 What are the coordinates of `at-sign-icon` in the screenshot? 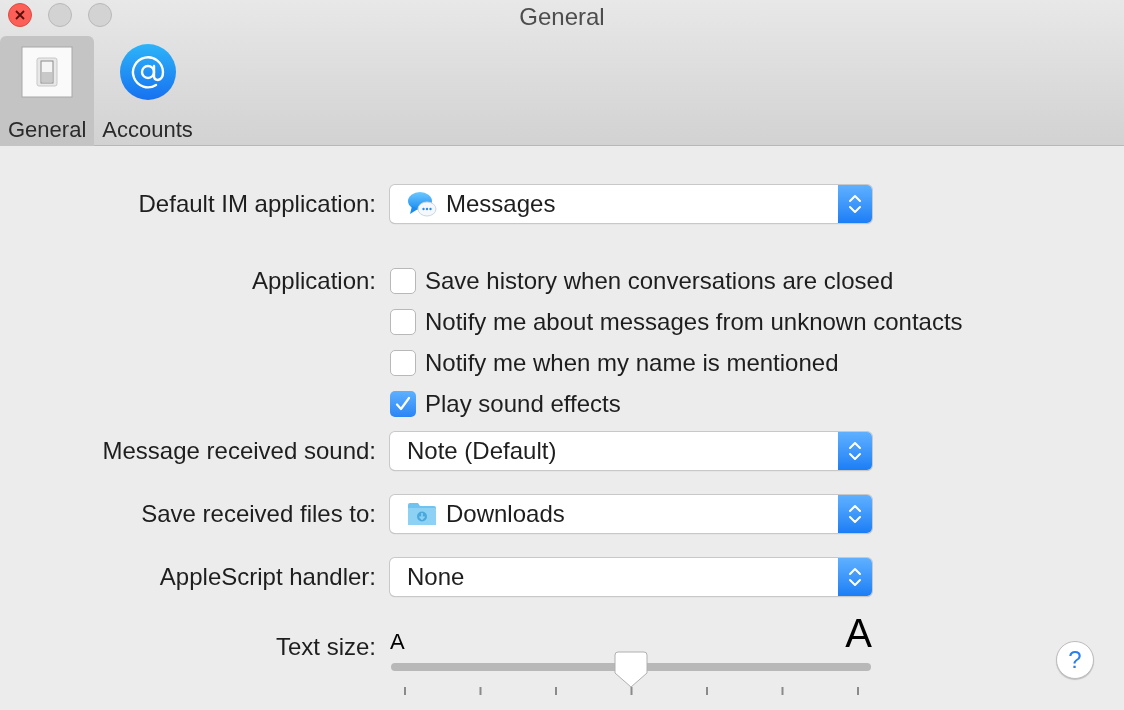 It's located at (147, 71).